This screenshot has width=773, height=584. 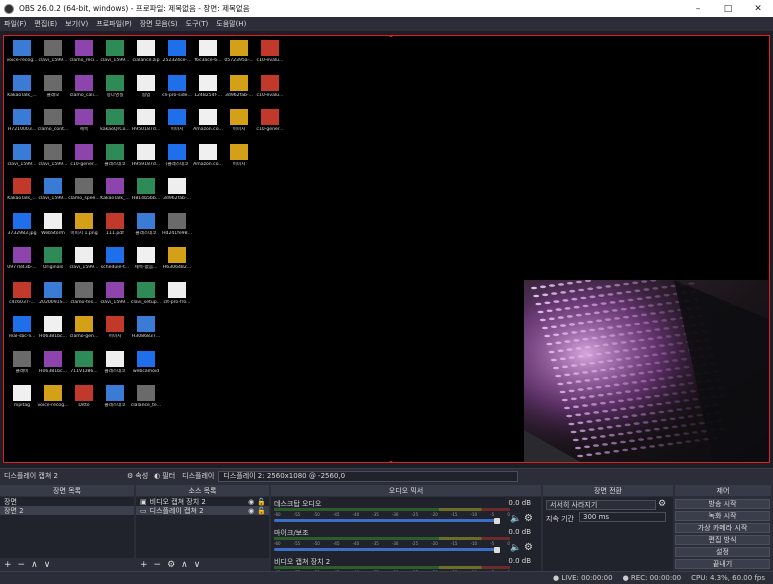 I want to click on exit-button: 끝내기, so click(x=722, y=564).